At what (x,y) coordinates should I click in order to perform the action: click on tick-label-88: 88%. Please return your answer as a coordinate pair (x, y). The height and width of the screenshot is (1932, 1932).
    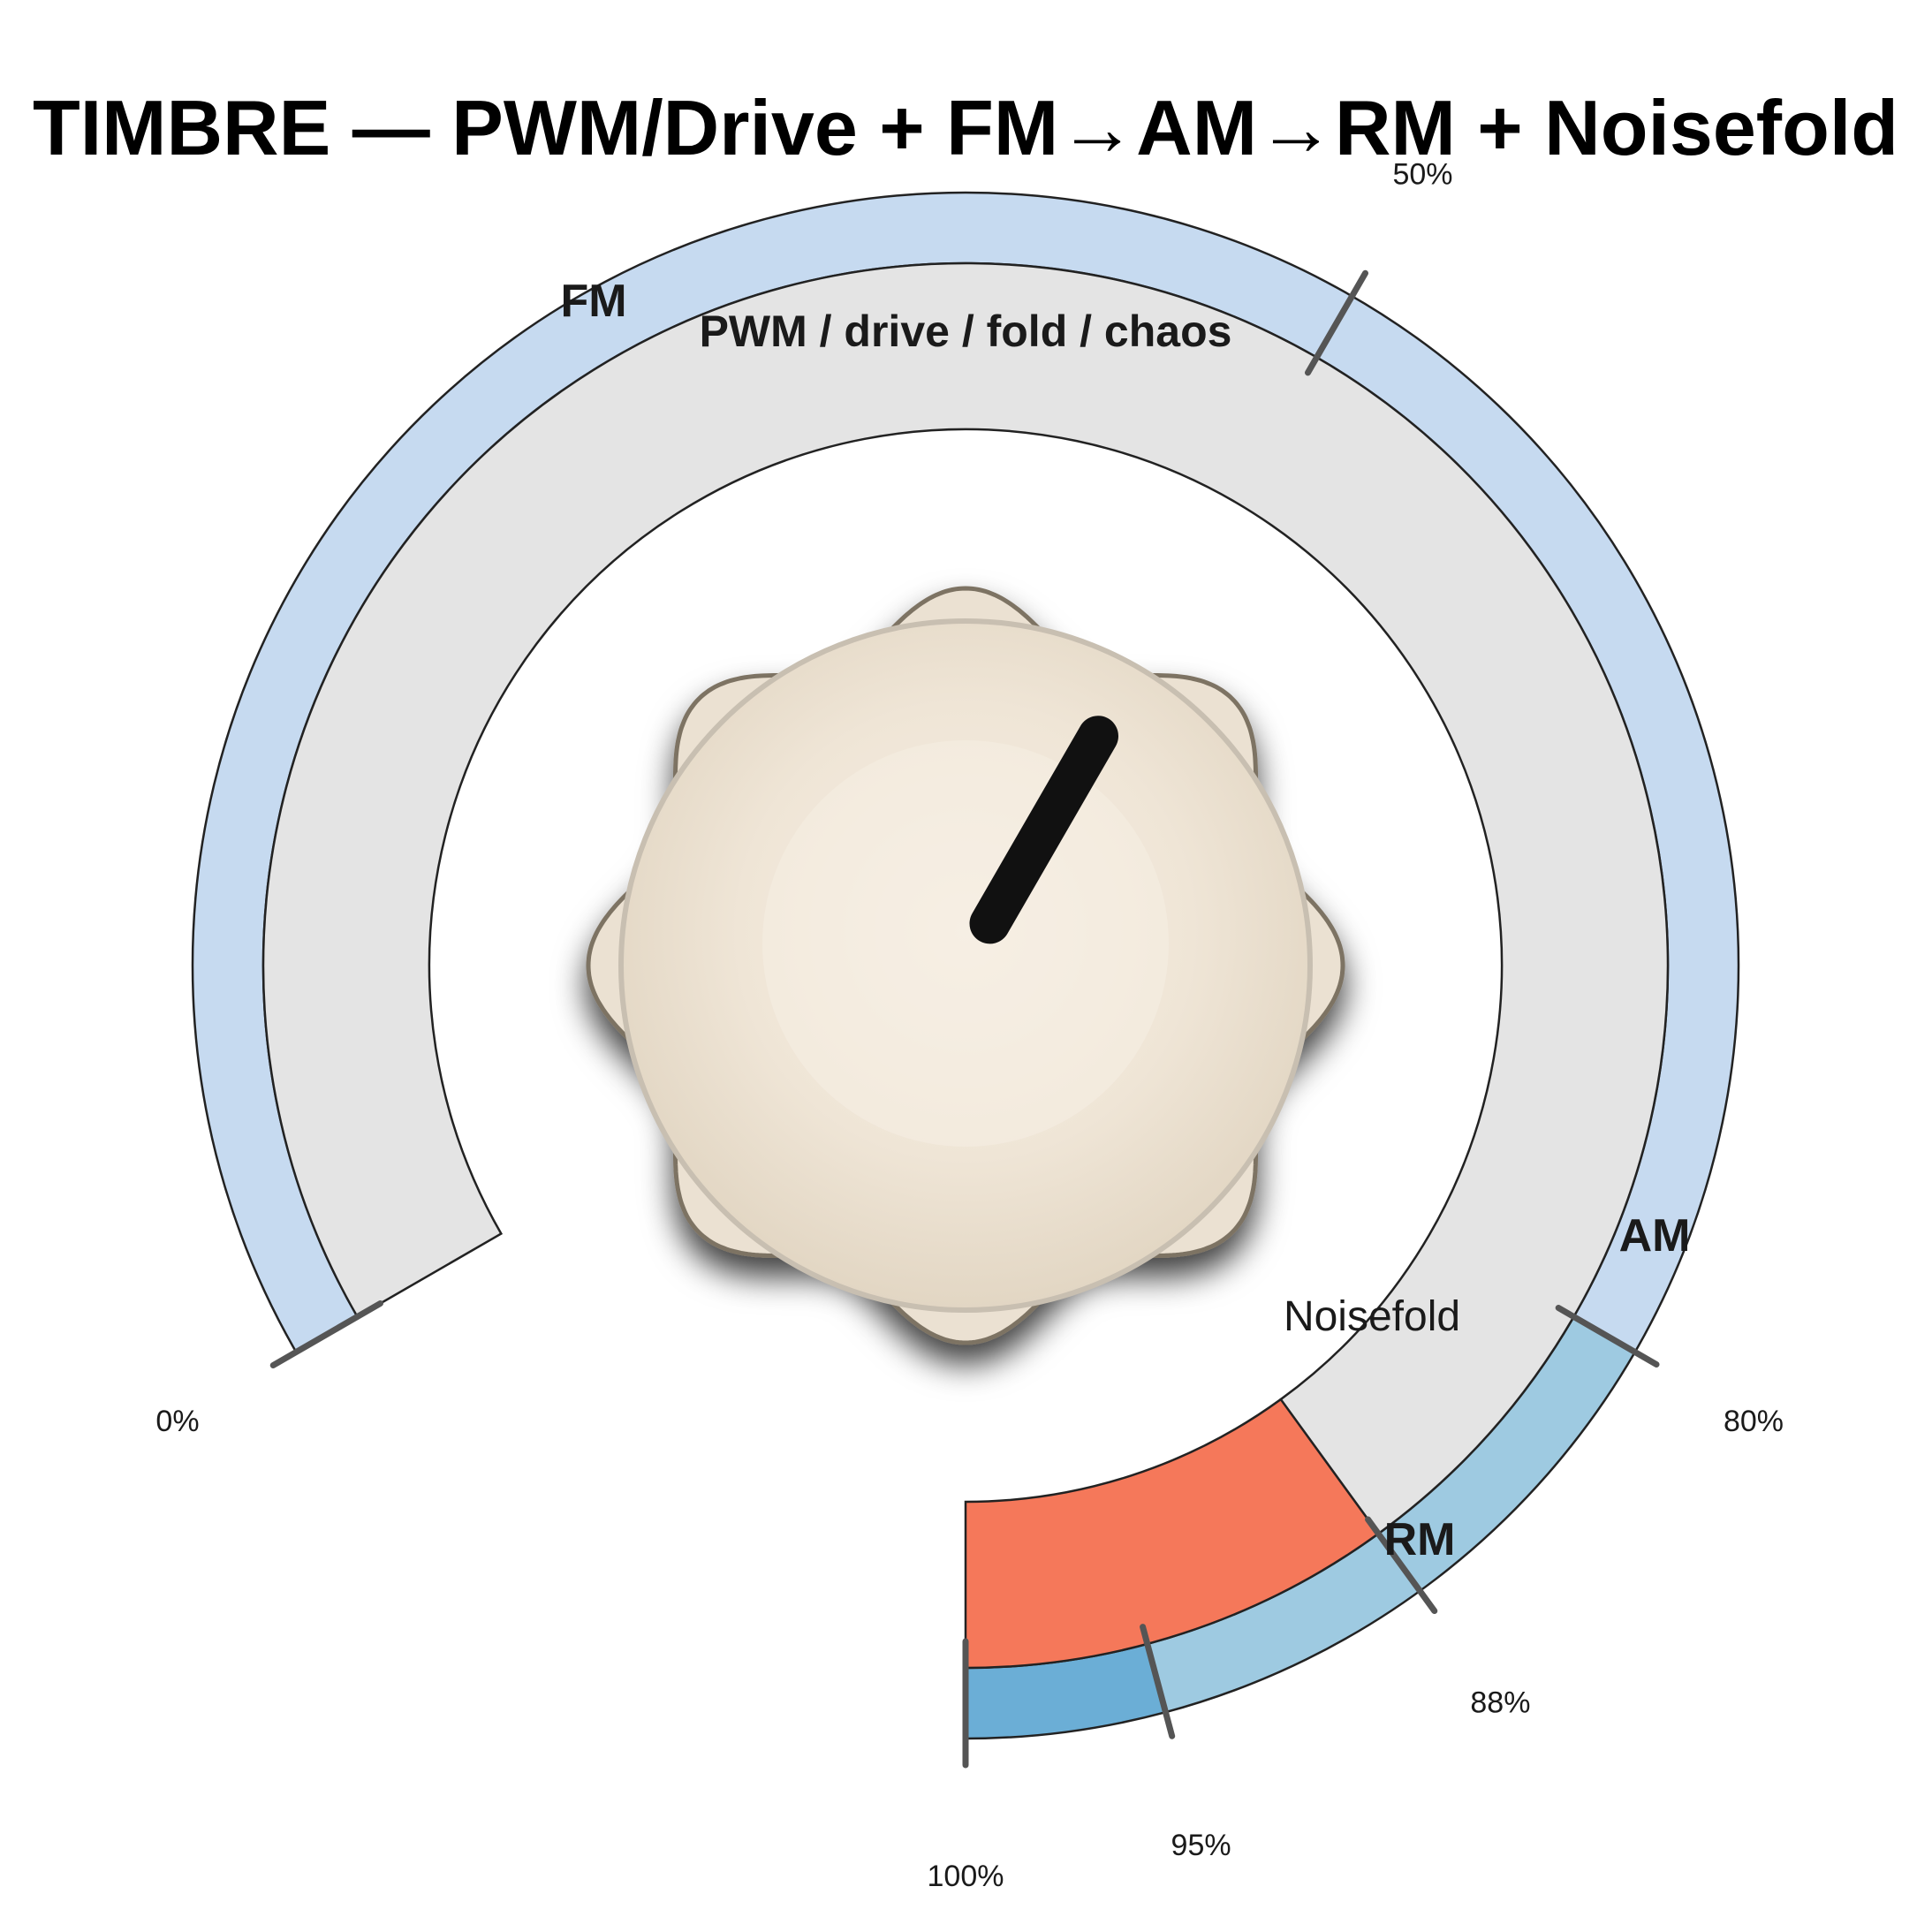
    Looking at the image, I should click on (1500, 1703).